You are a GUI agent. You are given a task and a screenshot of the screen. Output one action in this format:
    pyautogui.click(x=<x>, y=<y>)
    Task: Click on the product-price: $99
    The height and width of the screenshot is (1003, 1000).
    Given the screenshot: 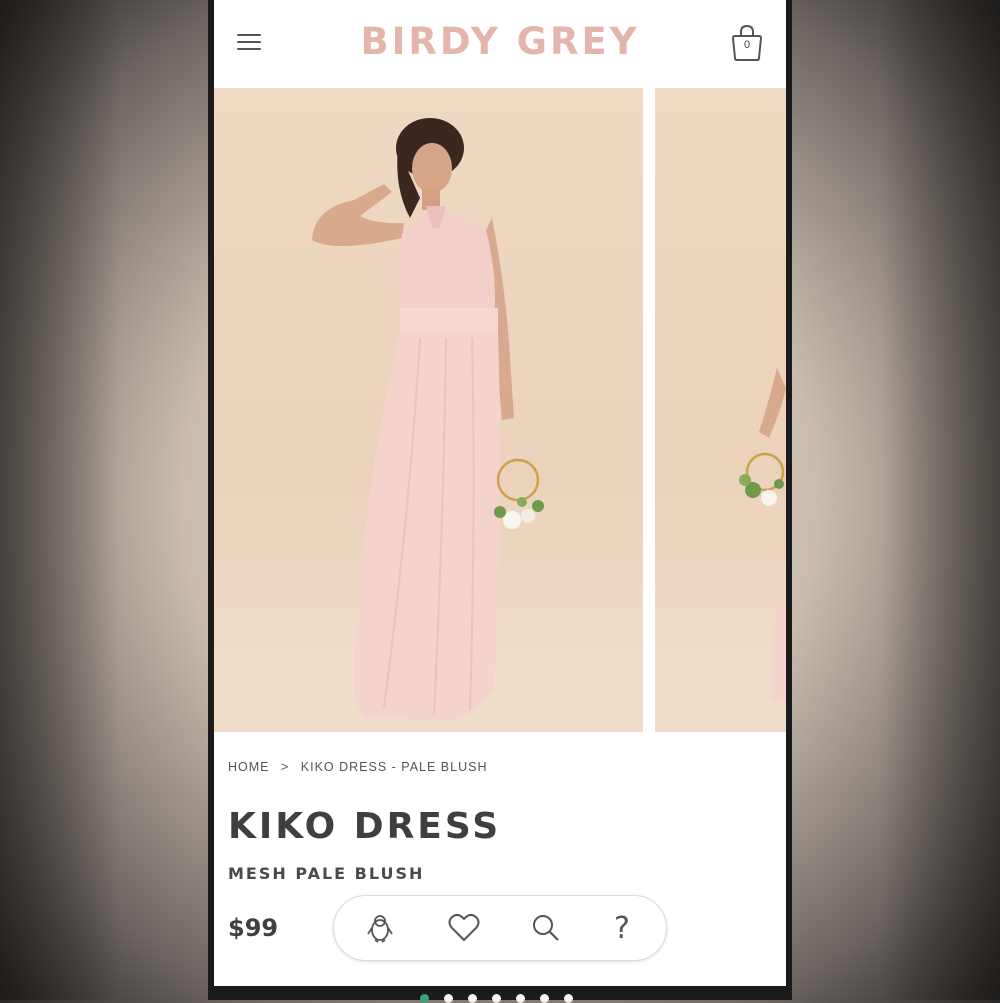 What is the action you would take?
    pyautogui.click(x=253, y=928)
    